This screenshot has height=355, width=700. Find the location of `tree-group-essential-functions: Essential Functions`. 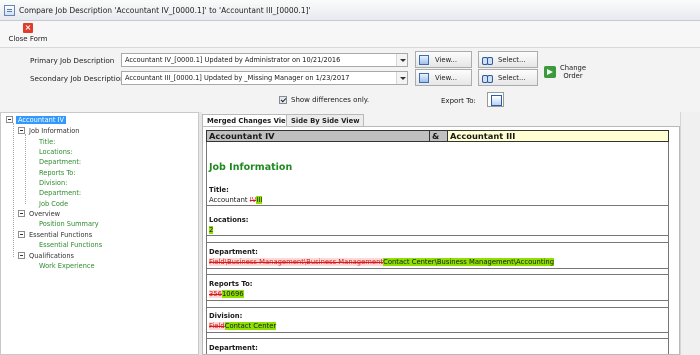

tree-group-essential-functions: Essential Functions is located at coordinates (60, 235).